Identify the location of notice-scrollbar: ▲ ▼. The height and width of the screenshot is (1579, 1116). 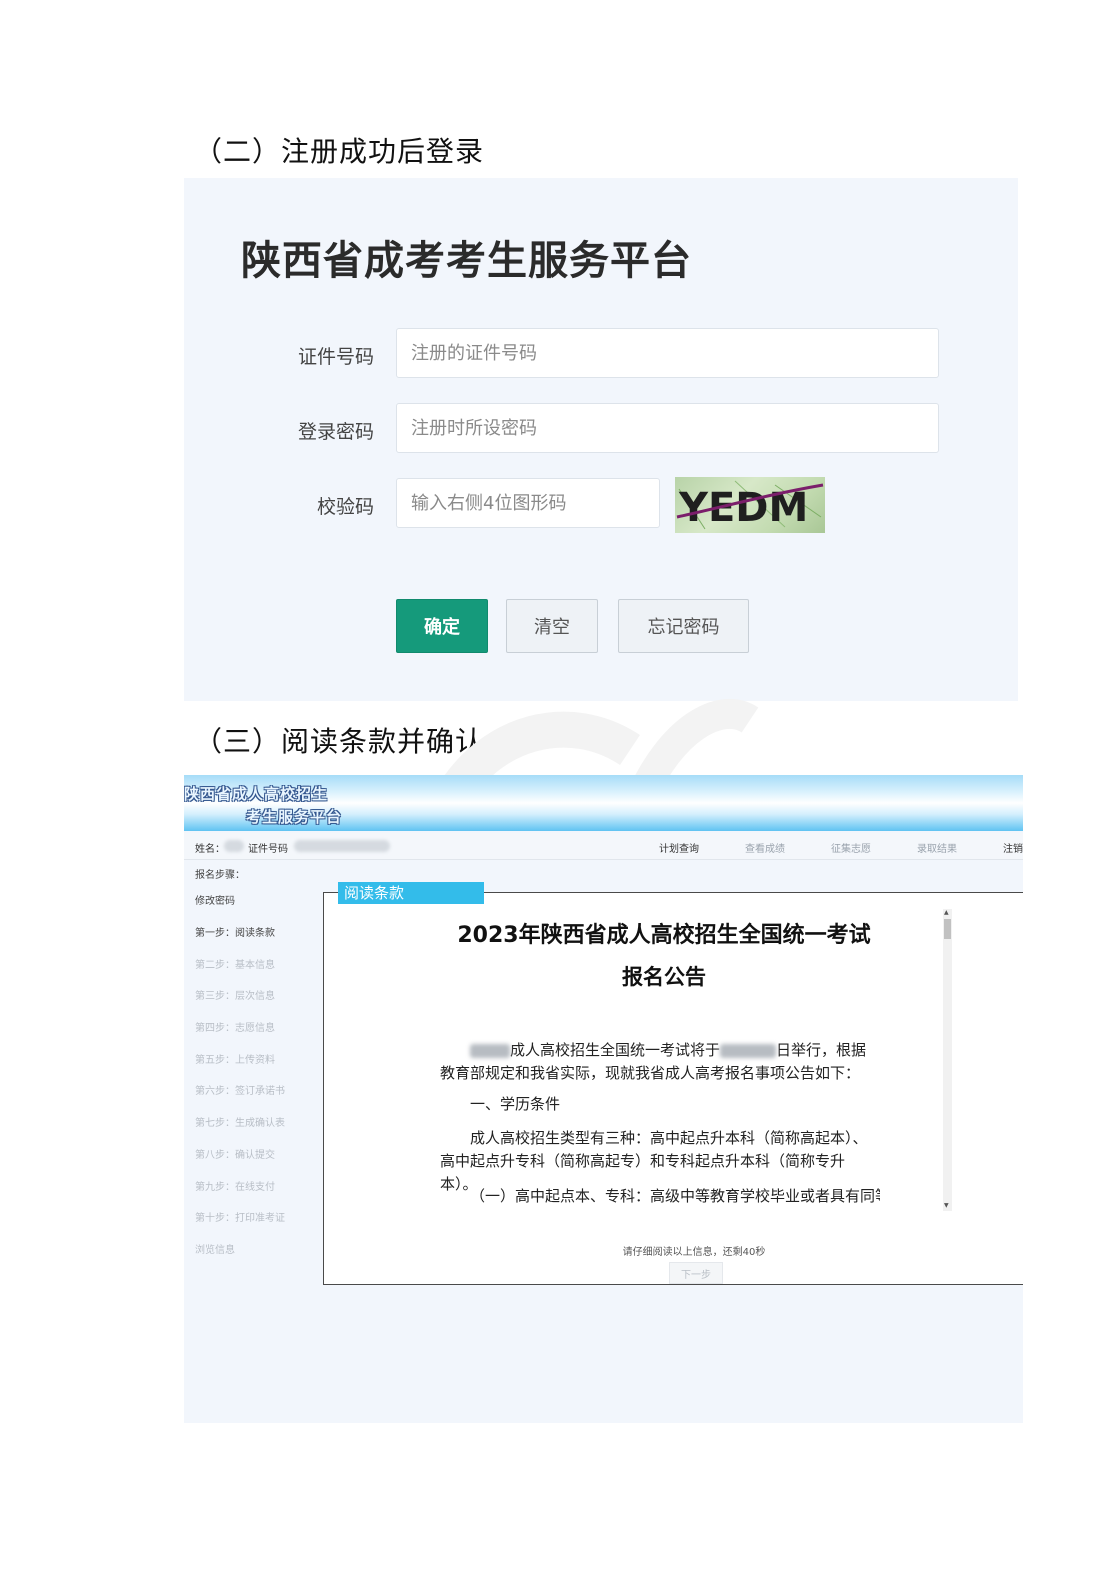
(947, 1060).